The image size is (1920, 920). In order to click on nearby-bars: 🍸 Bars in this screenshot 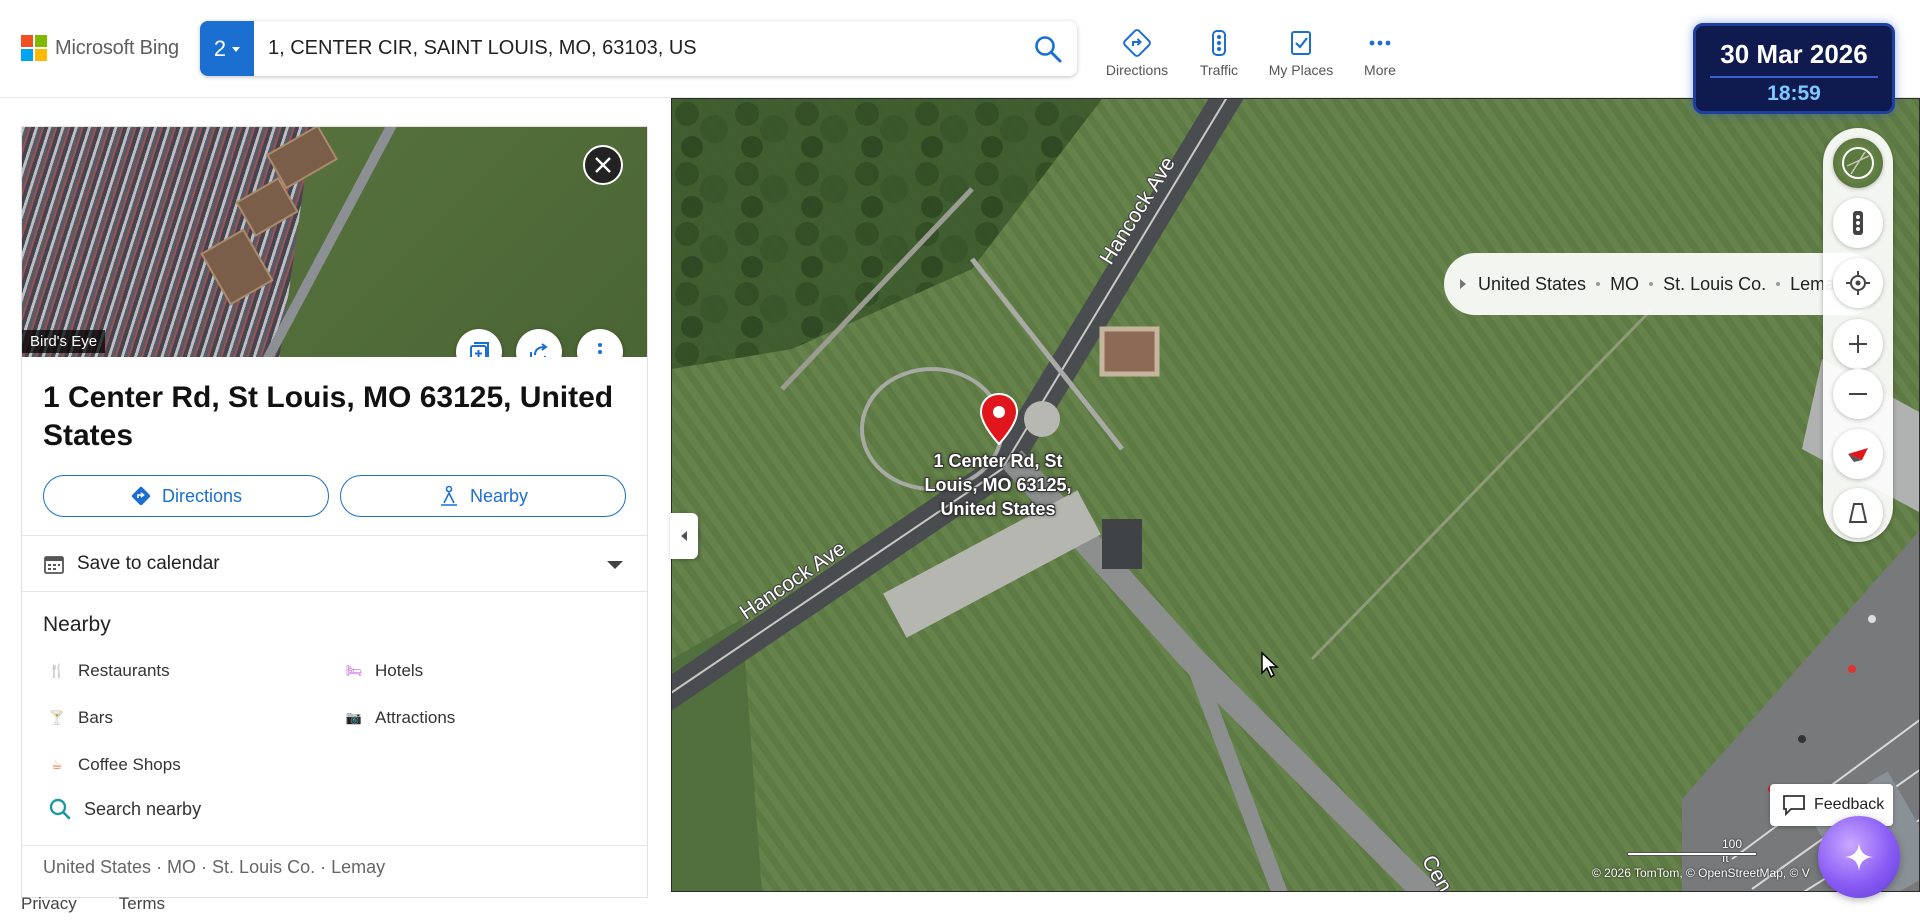, I will do `click(79, 718)`.